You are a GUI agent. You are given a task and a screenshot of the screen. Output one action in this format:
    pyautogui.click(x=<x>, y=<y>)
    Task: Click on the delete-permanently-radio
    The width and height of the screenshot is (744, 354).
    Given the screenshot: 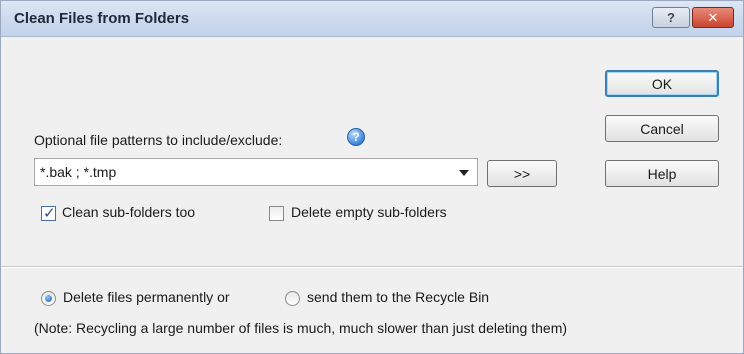 What is the action you would take?
    pyautogui.click(x=48, y=298)
    